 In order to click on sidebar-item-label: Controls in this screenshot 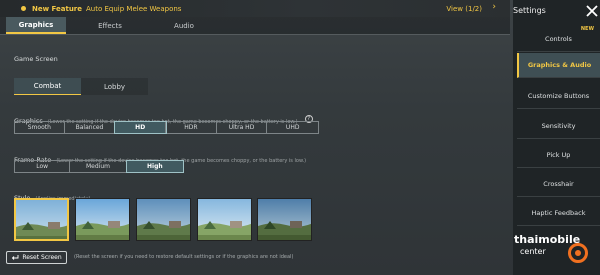, I will do `click(558, 39)`.